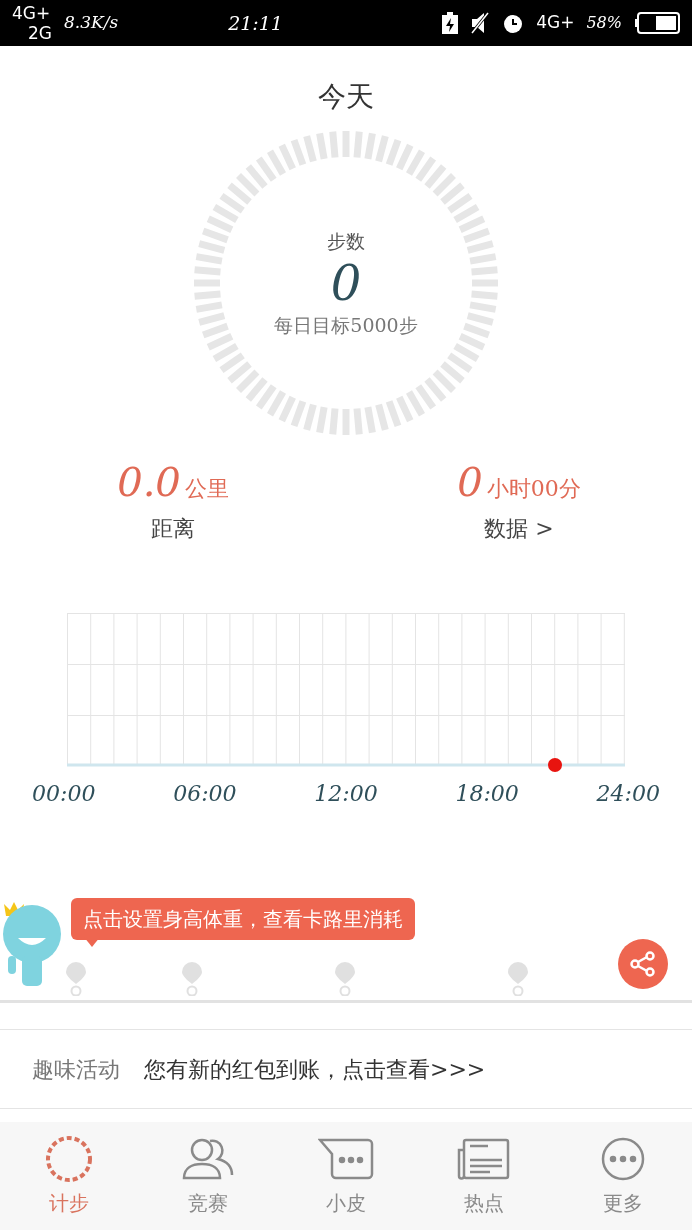  Describe the element at coordinates (39, 33) in the screenshot. I see `network-label: 2G` at that location.